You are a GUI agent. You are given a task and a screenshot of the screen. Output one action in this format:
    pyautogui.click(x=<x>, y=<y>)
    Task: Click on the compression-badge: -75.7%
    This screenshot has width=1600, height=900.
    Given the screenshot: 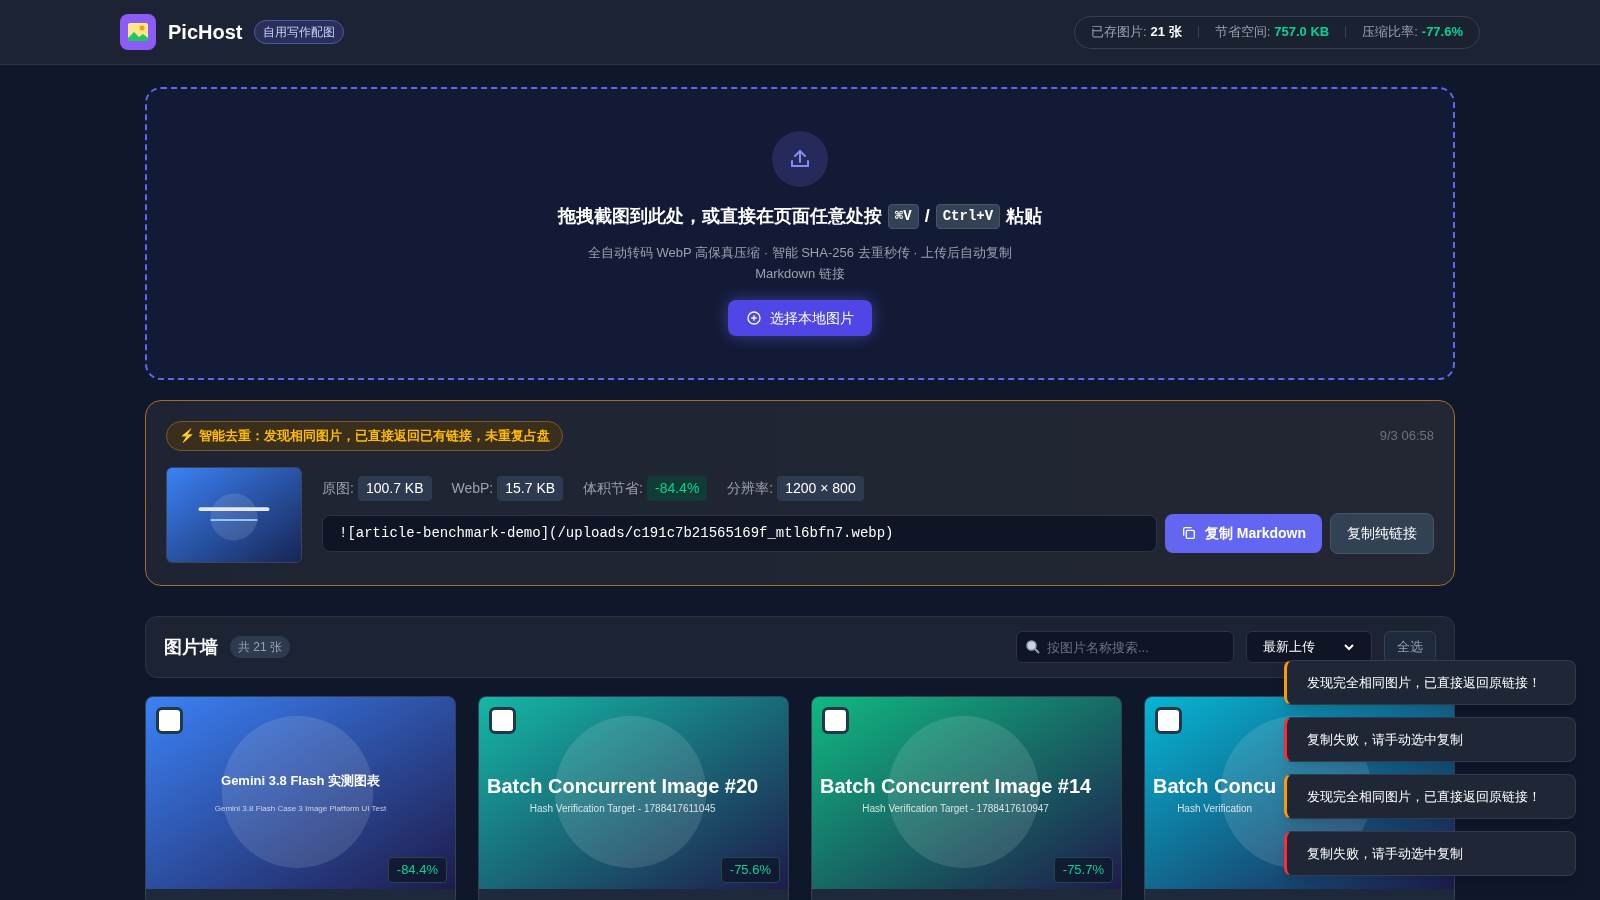 What is the action you would take?
    pyautogui.click(x=1083, y=870)
    